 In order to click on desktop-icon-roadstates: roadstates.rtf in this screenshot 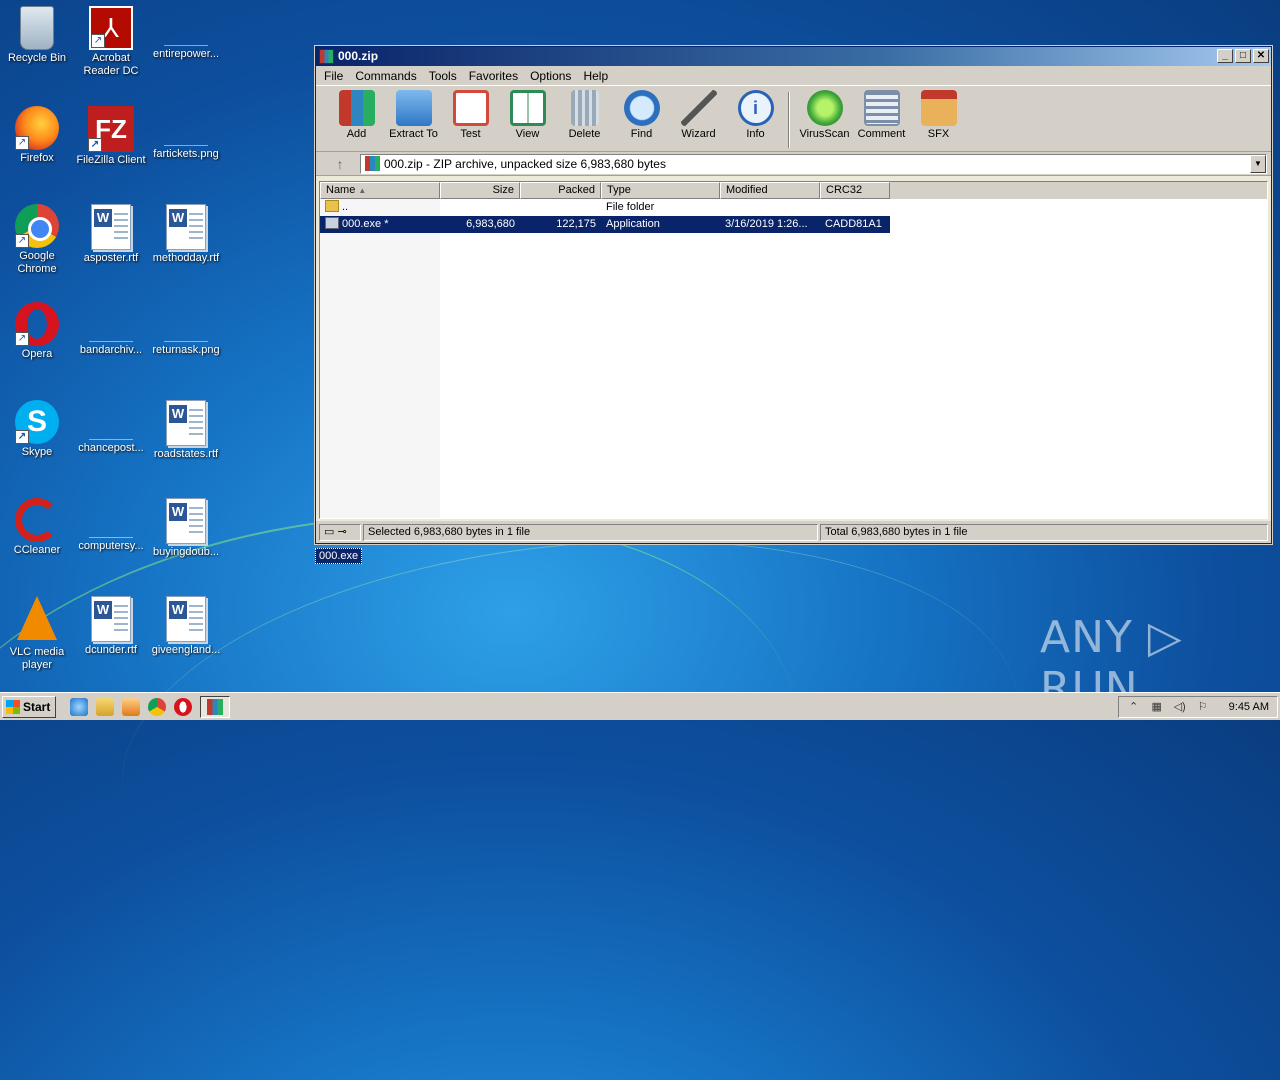, I will do `click(186, 430)`.